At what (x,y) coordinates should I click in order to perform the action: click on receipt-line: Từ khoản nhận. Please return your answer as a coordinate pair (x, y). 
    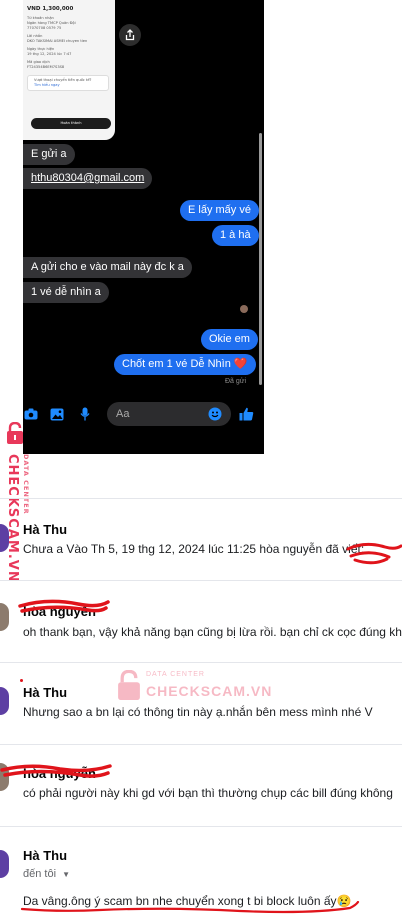
    Looking at the image, I should click on (40, 18).